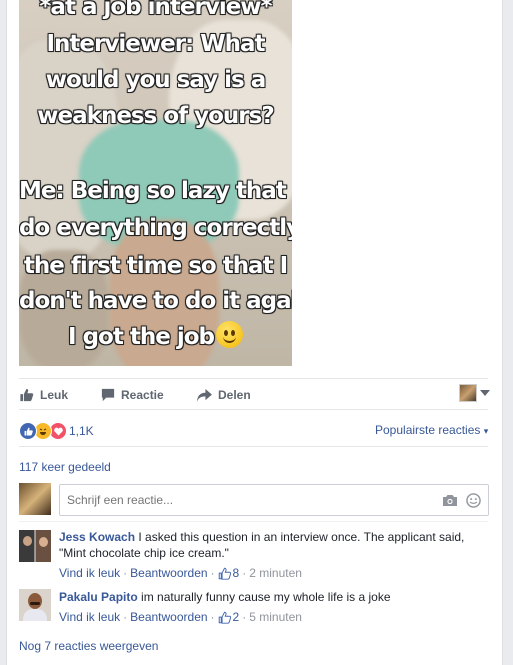 Image resolution: width=513 pixels, height=665 pixels. I want to click on caption-line: the first time so that I, so click(155, 266).